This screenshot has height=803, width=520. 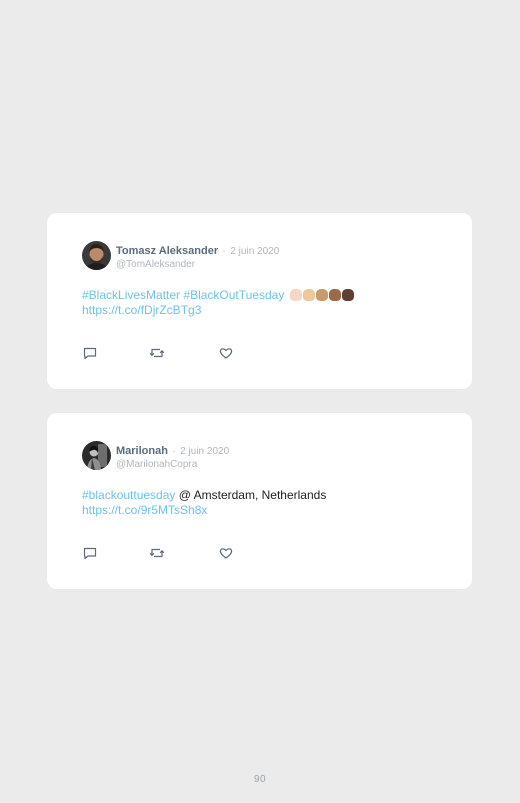 What do you see at coordinates (233, 295) in the screenshot?
I see `hashtag-link: #BlackOutTuesday` at bounding box center [233, 295].